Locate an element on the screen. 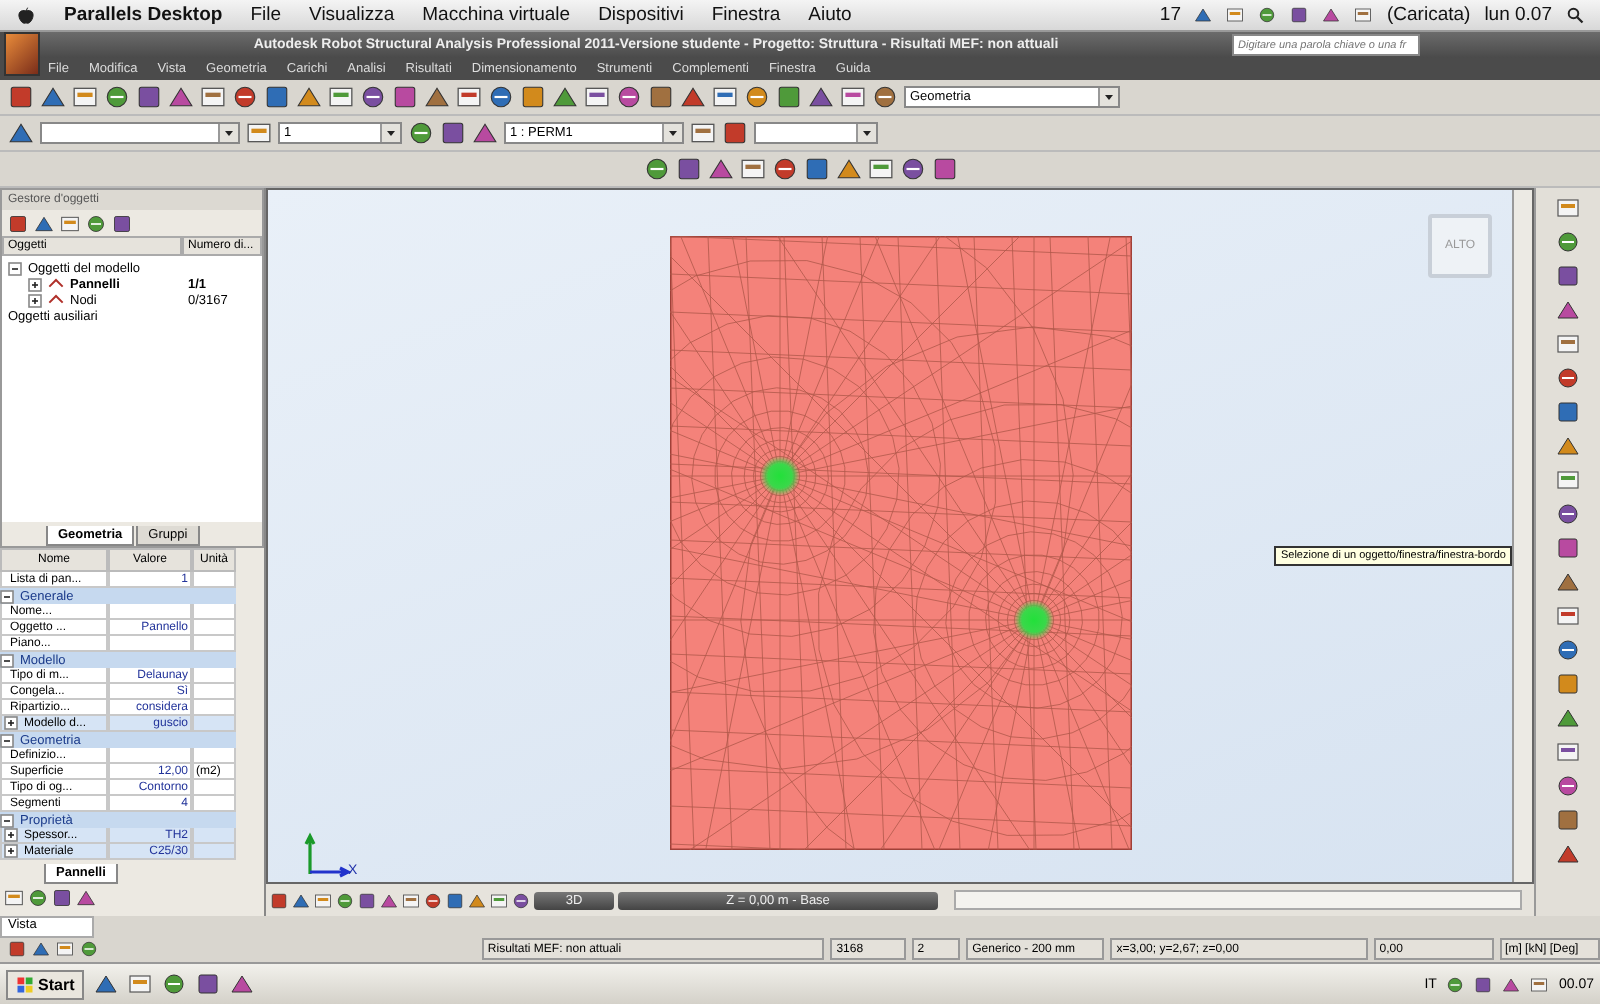 The image size is (1600, 1004). scrollbar is located at coordinates (1238, 900).